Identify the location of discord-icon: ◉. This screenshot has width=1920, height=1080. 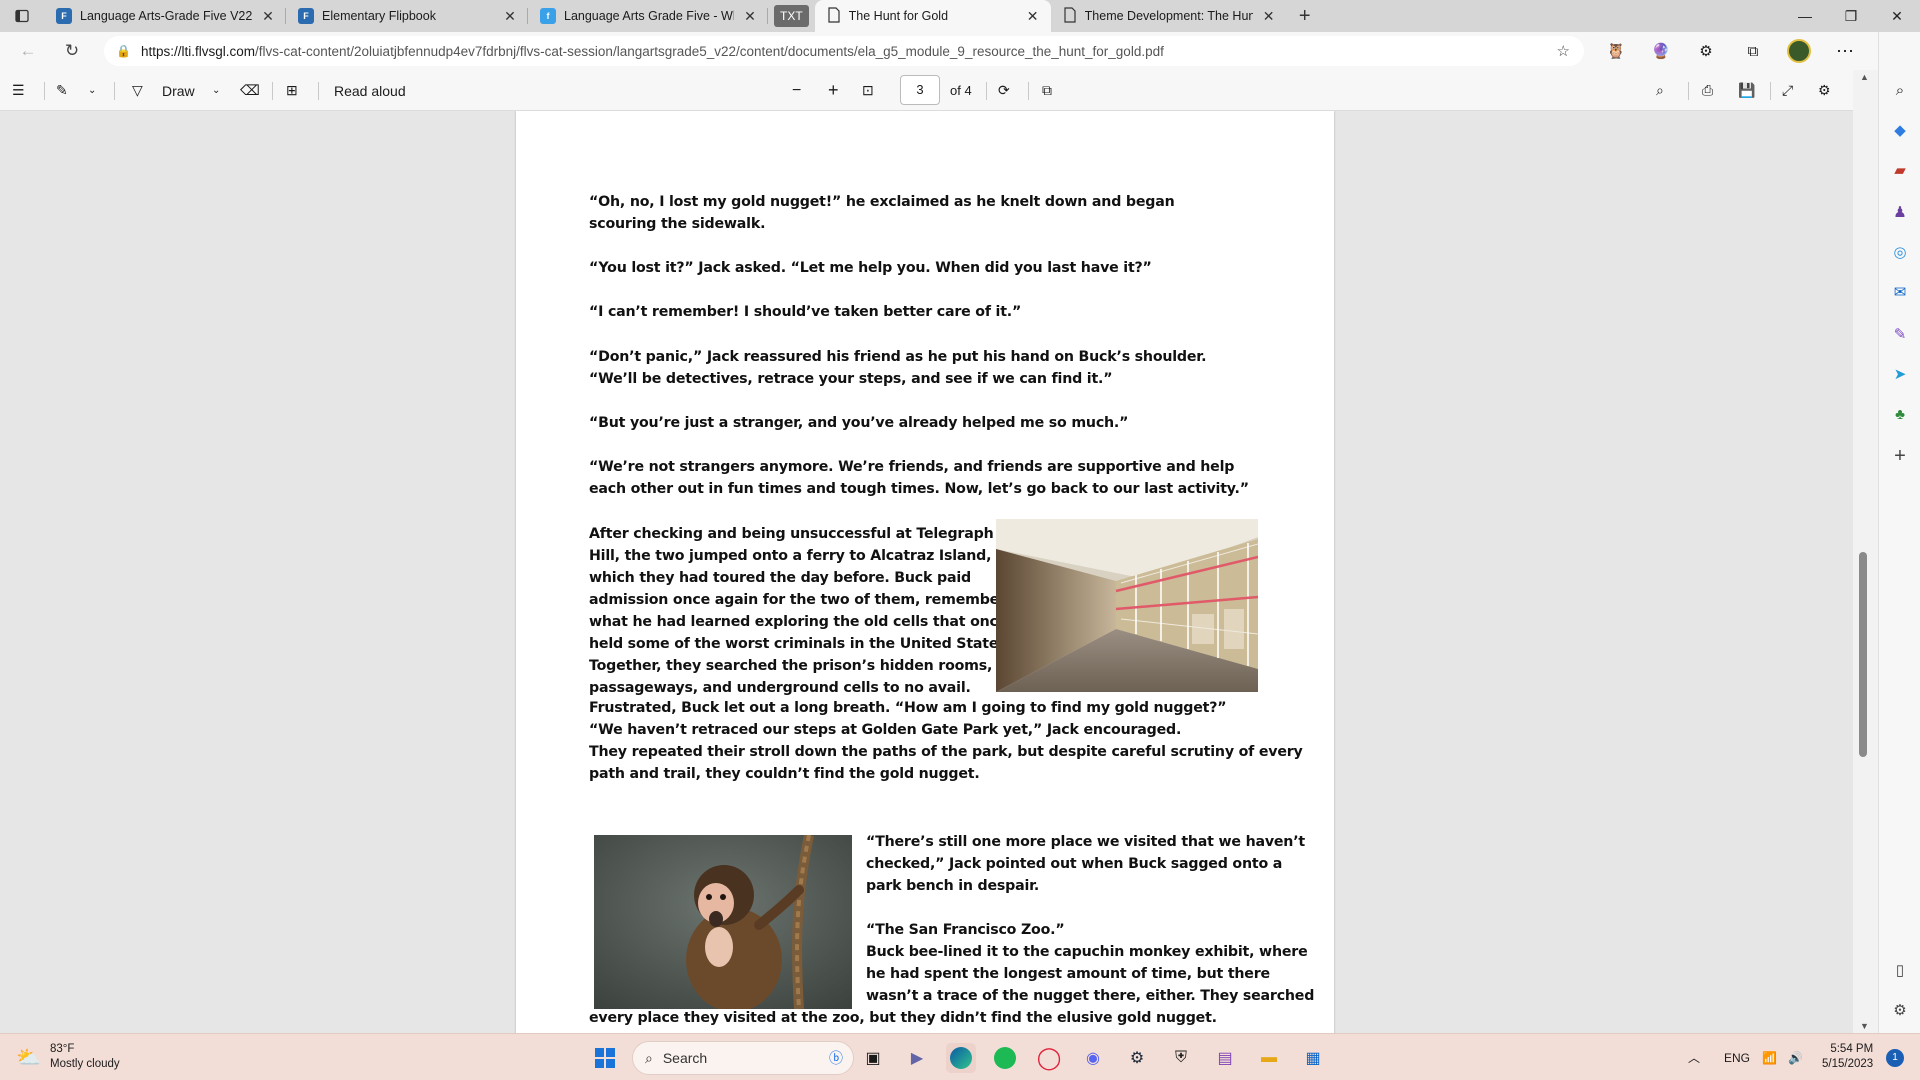
(1093, 1058).